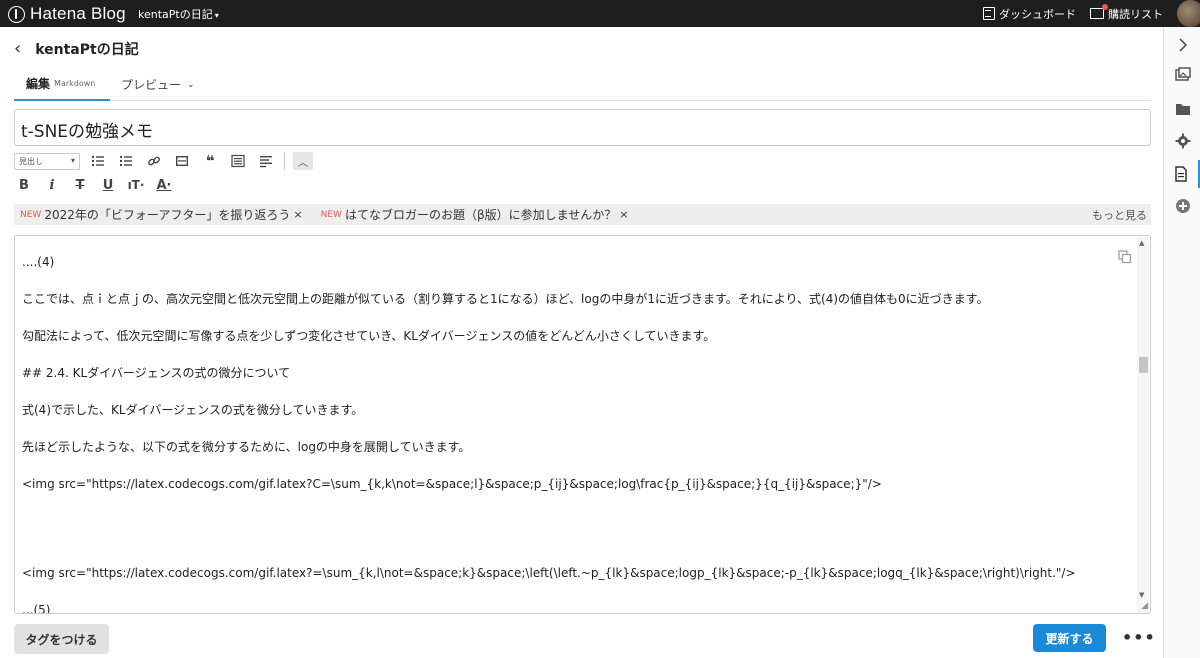  I want to click on top-bar: Hatena Blog kentaPtの日記 ▾ ダッシュボード 購読リスト, so click(600, 13).